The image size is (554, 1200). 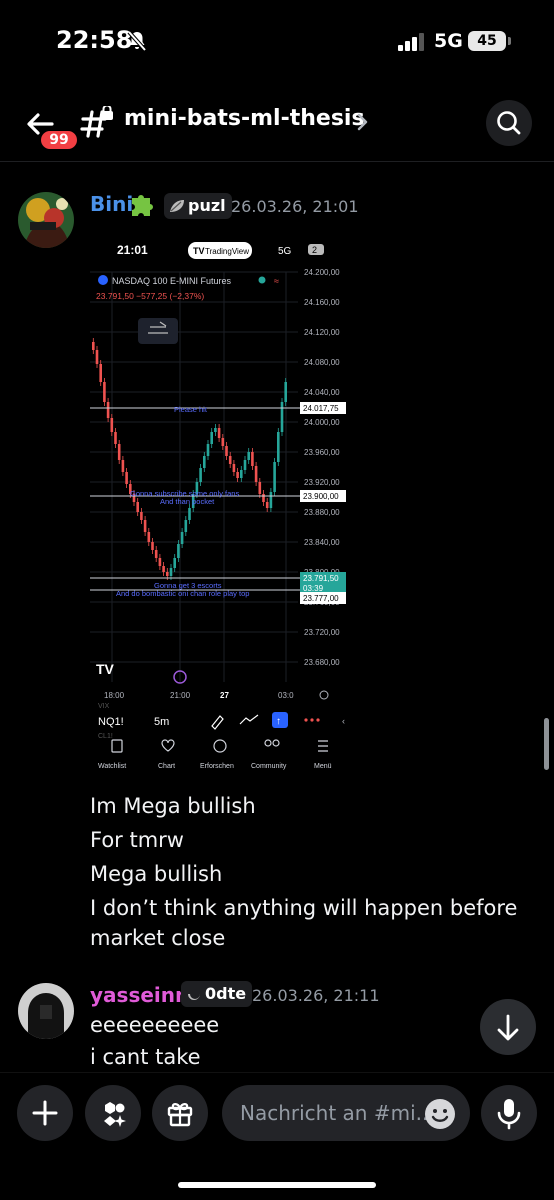 I want to click on attach-button, so click(x=45, y=1113).